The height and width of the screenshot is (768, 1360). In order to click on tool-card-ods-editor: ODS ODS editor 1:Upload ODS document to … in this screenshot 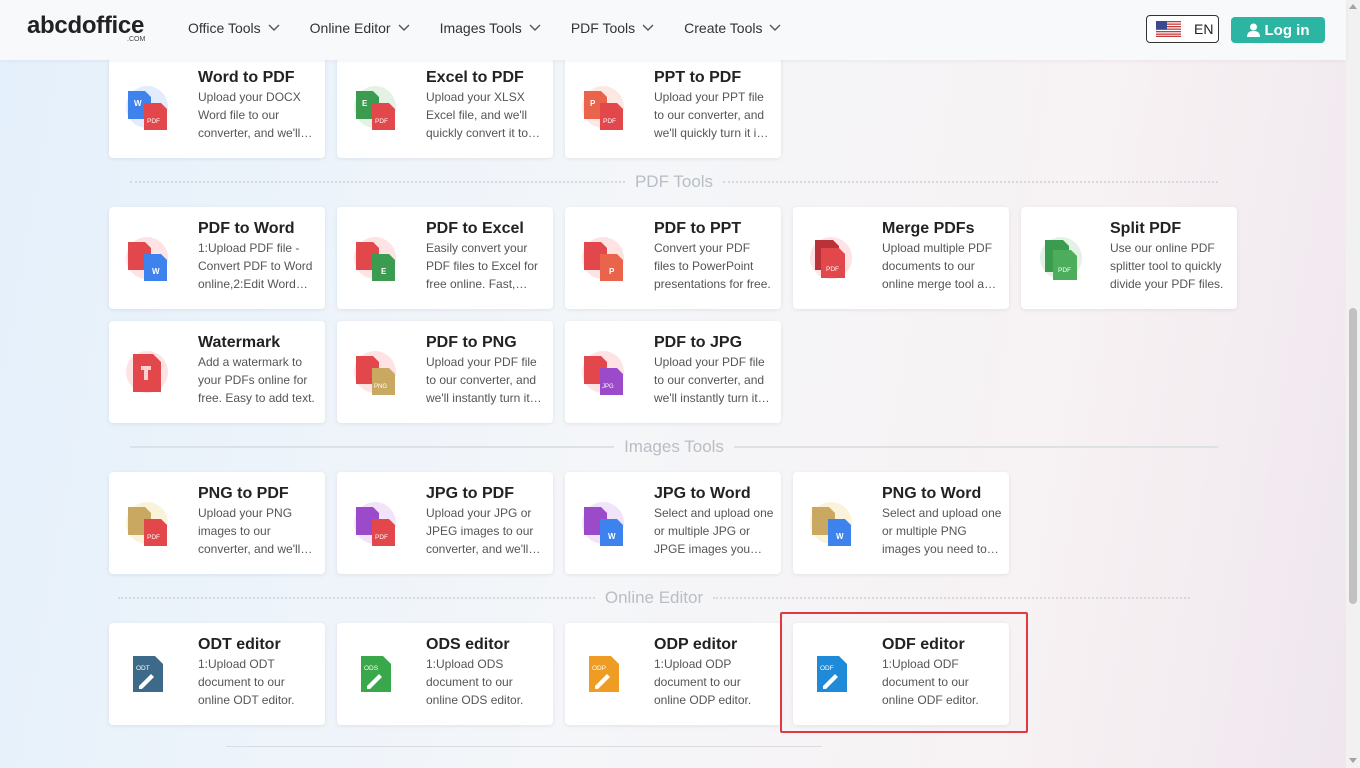, I will do `click(445, 674)`.